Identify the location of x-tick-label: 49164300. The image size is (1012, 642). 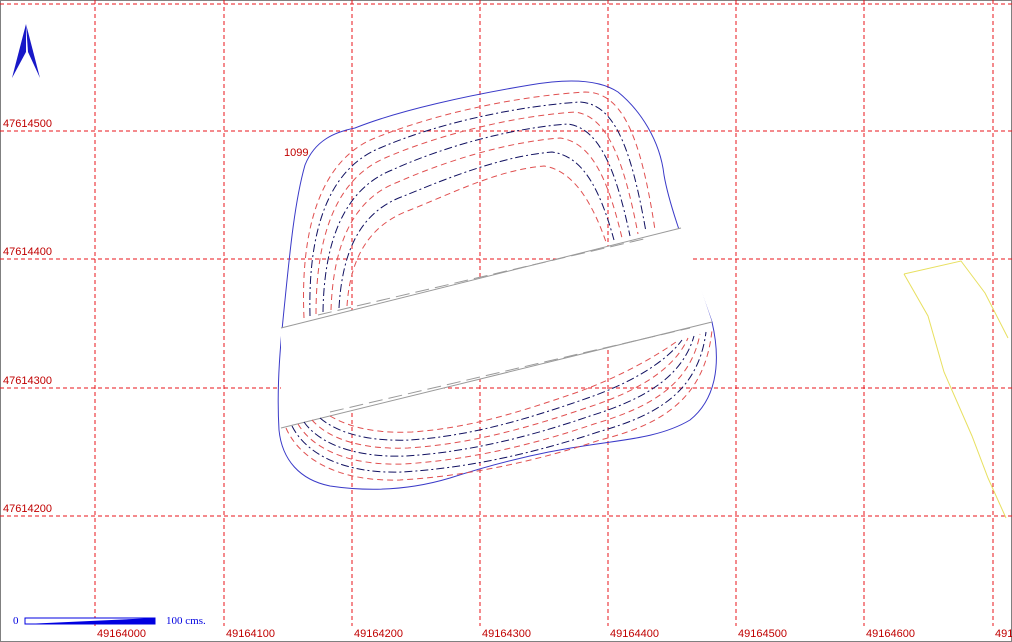
(506, 634).